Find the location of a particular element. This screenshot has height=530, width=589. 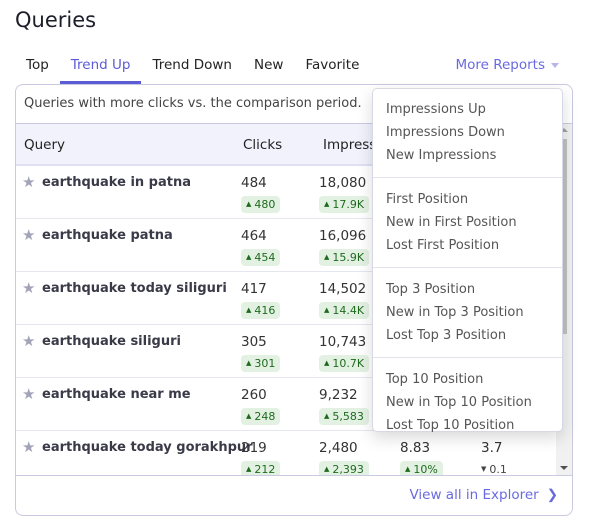

clicks-delta-badge: 480 is located at coordinates (261, 204).